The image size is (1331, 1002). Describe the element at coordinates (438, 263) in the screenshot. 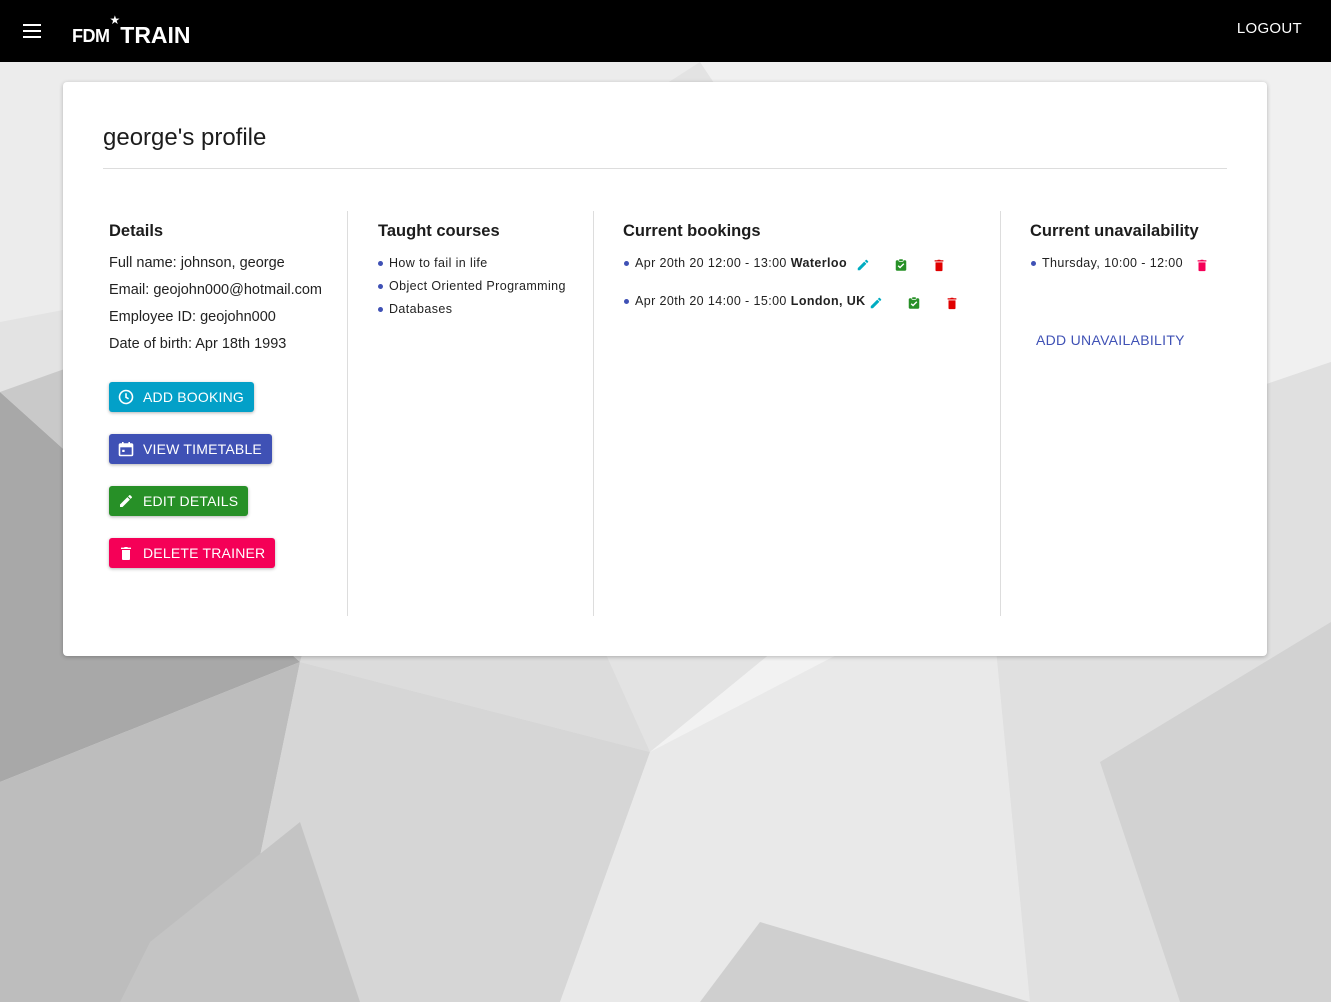

I see `course-name: How to fail in life` at that location.